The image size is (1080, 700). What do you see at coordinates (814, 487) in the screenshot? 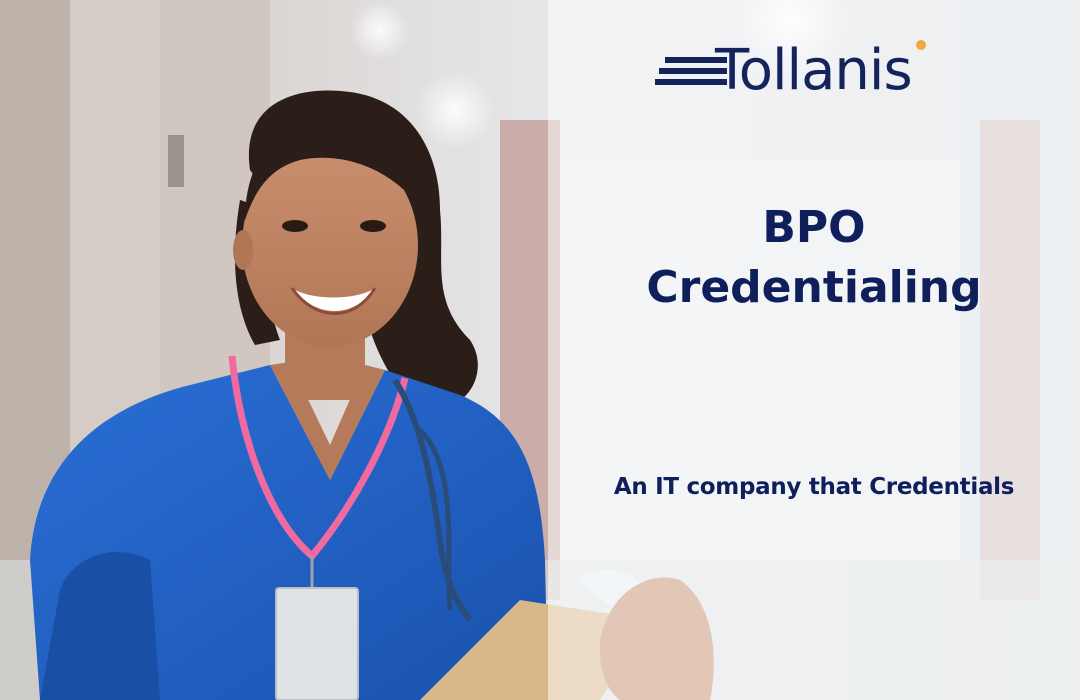
I see `tagline: An IT company that Credentials` at bounding box center [814, 487].